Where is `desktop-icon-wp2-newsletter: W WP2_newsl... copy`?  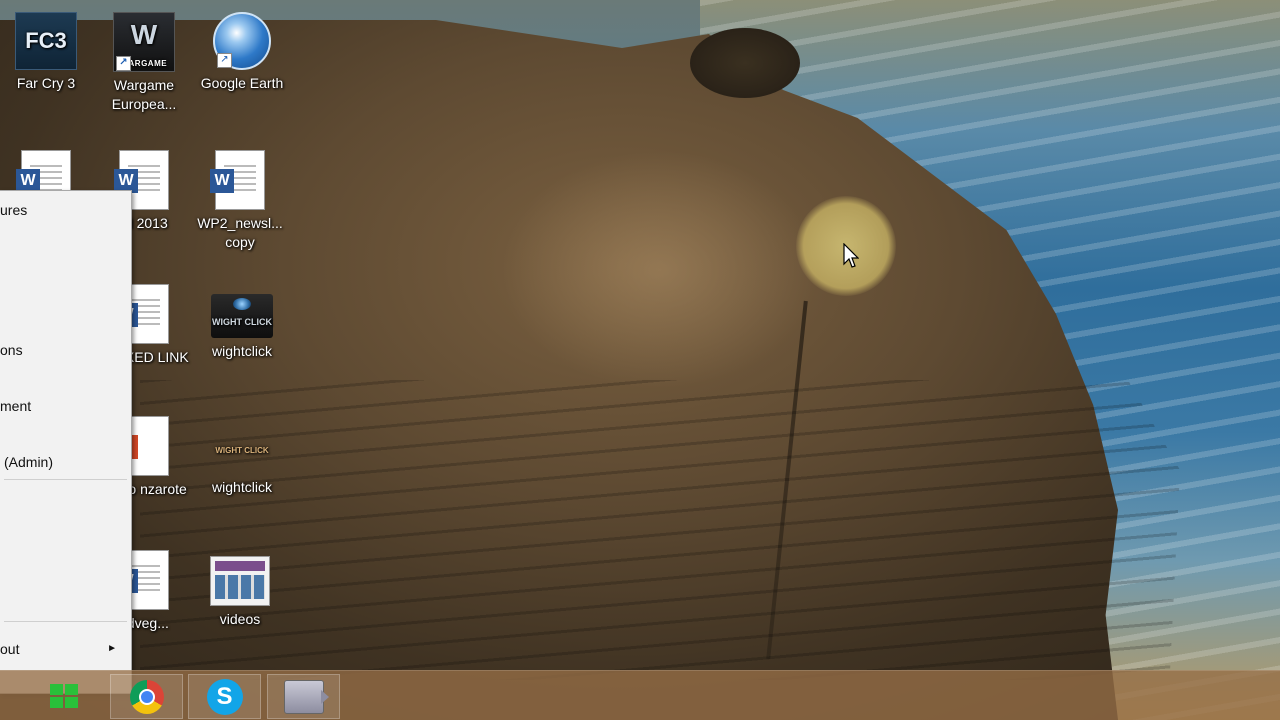 desktop-icon-wp2-newsletter: W WP2_newsl... copy is located at coordinates (240, 201).